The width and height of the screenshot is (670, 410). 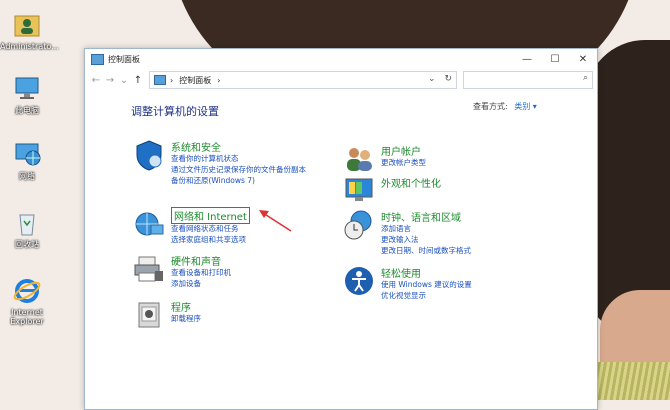 What do you see at coordinates (208, 239) in the screenshot?
I see `link-homegroup-sharing: 选择家庭组和共享选项` at bounding box center [208, 239].